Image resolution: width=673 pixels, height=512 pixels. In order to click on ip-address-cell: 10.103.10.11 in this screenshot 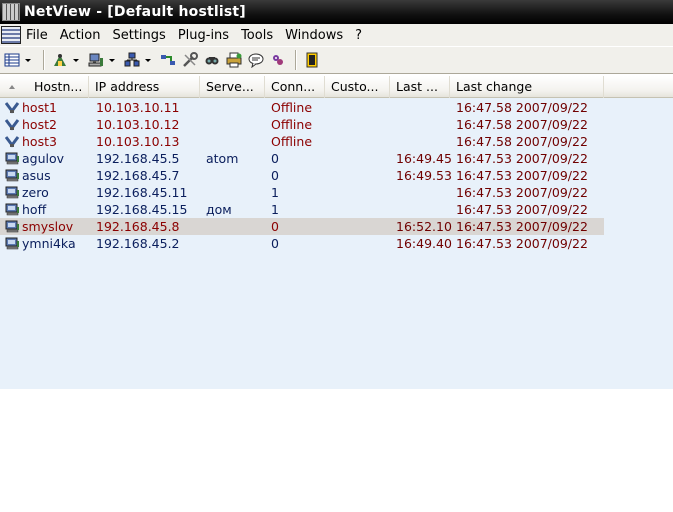, I will do `click(138, 107)`.